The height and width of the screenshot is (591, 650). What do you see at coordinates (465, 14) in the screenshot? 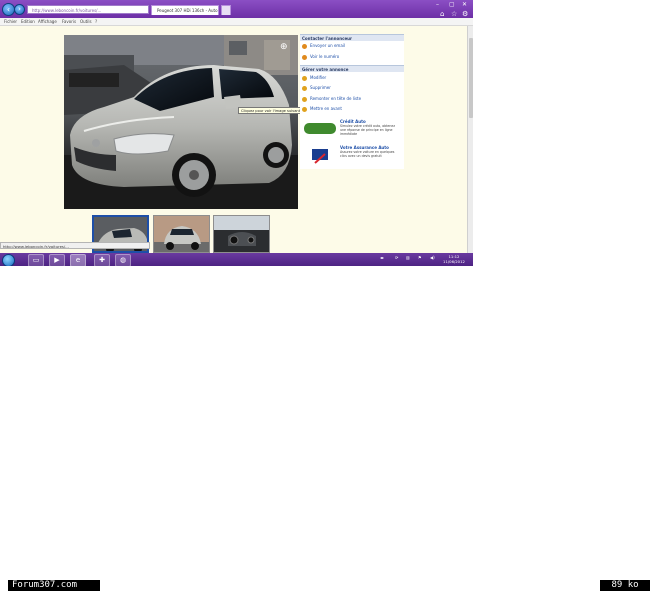
I see `tools-gear-icon: ⚙` at bounding box center [465, 14].